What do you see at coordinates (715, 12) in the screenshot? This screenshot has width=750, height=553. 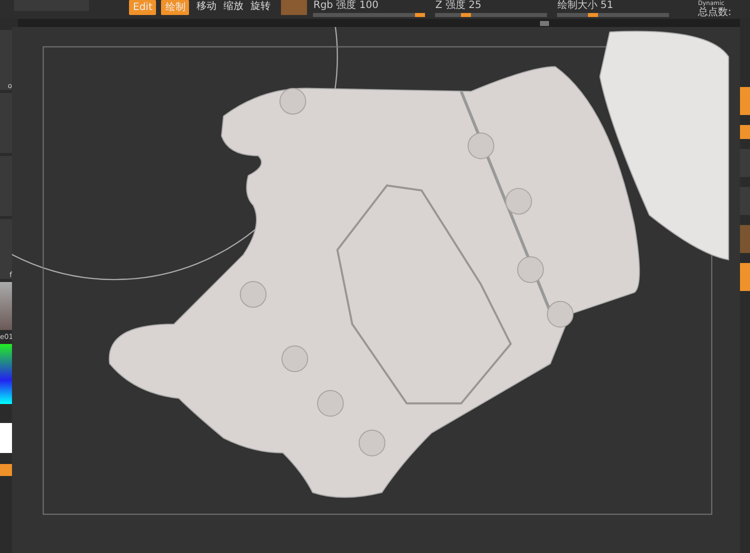 I see `points-label: 总点数:` at bounding box center [715, 12].